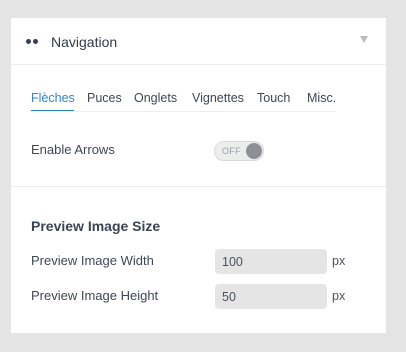 This screenshot has width=406, height=352. I want to click on panel-header: Navigation, so click(198, 41).